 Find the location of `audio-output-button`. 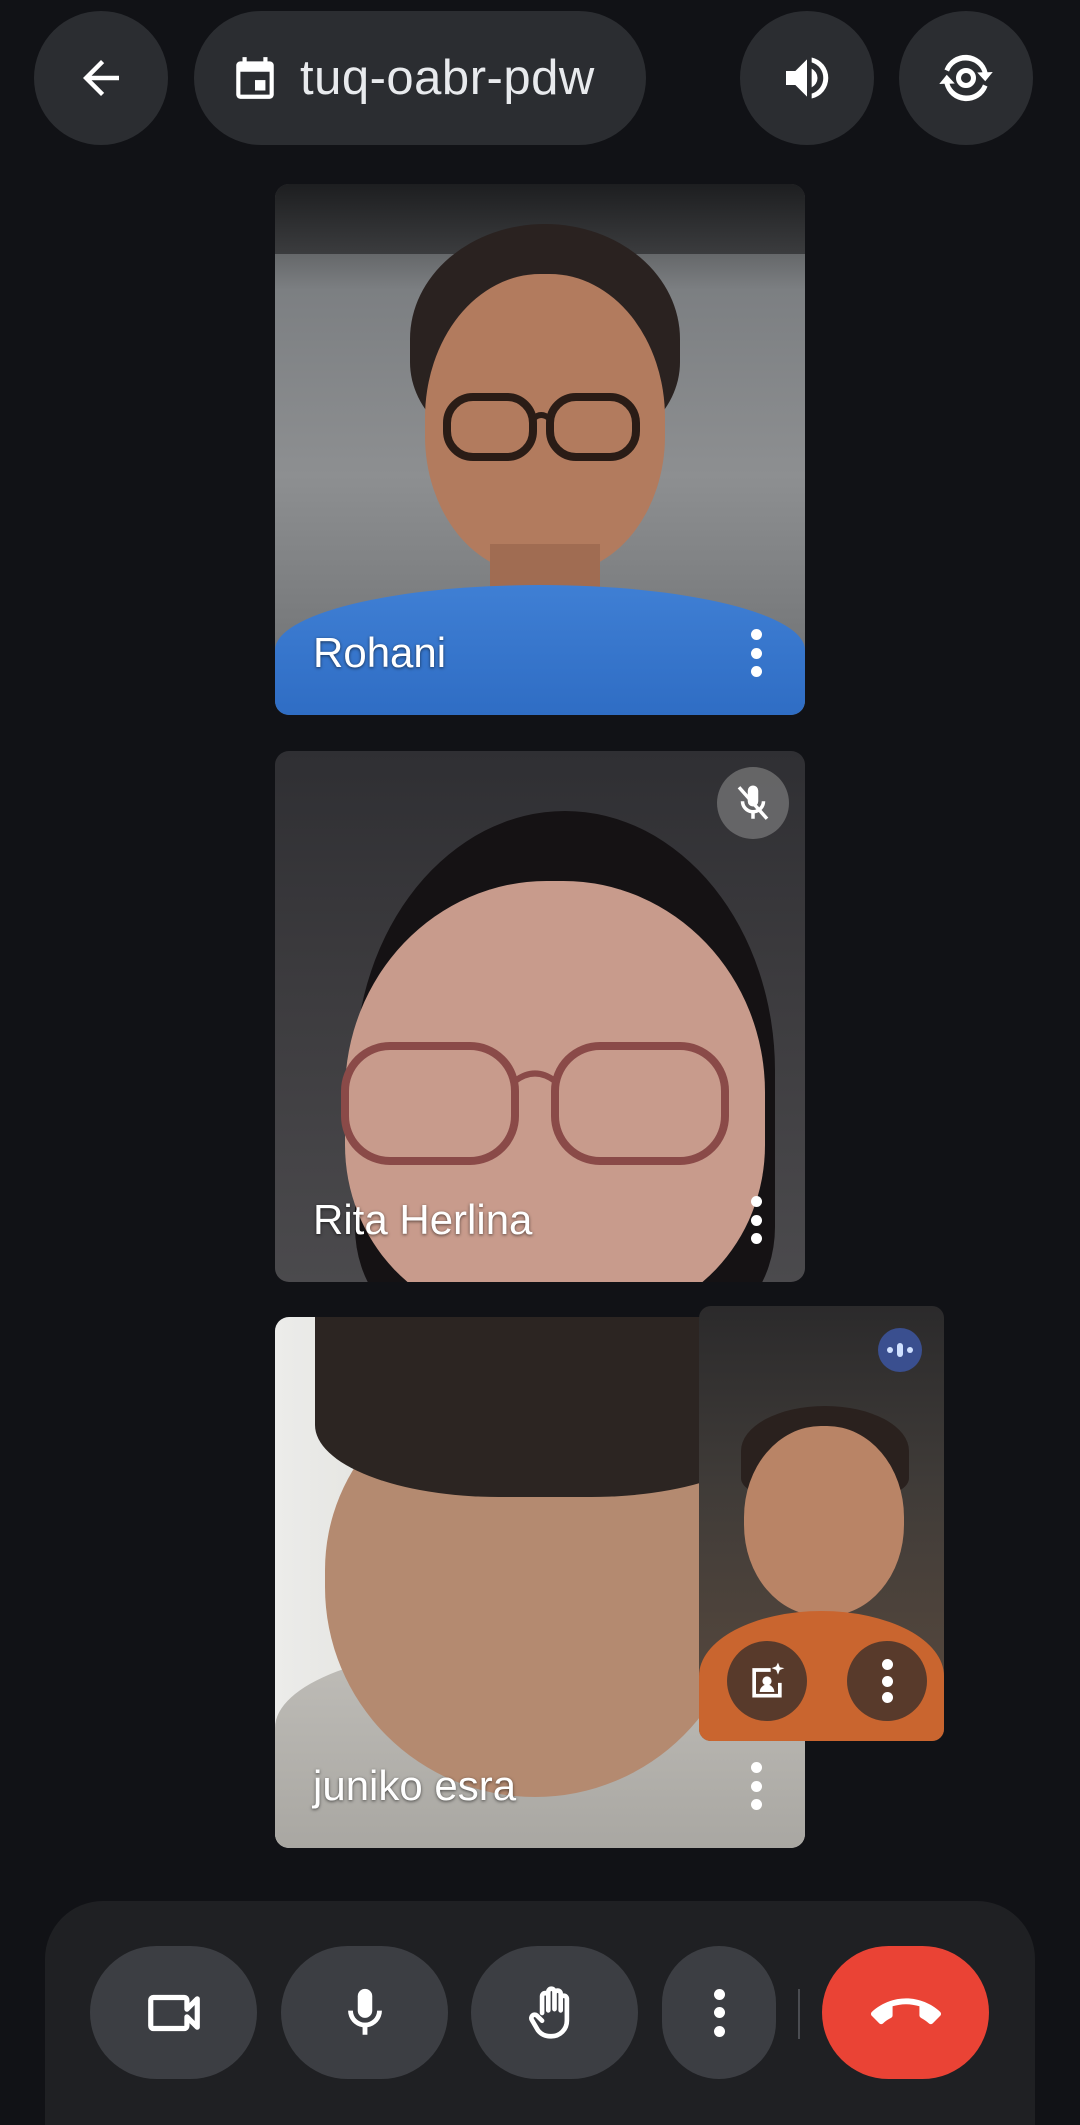

audio-output-button is located at coordinates (807, 78).